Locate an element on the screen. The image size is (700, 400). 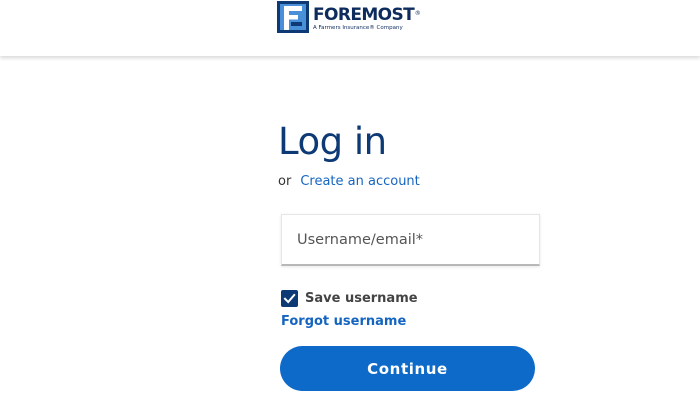
foremost-logo: FOREMOST ® A Farmers Insurance® Company is located at coordinates (349, 17).